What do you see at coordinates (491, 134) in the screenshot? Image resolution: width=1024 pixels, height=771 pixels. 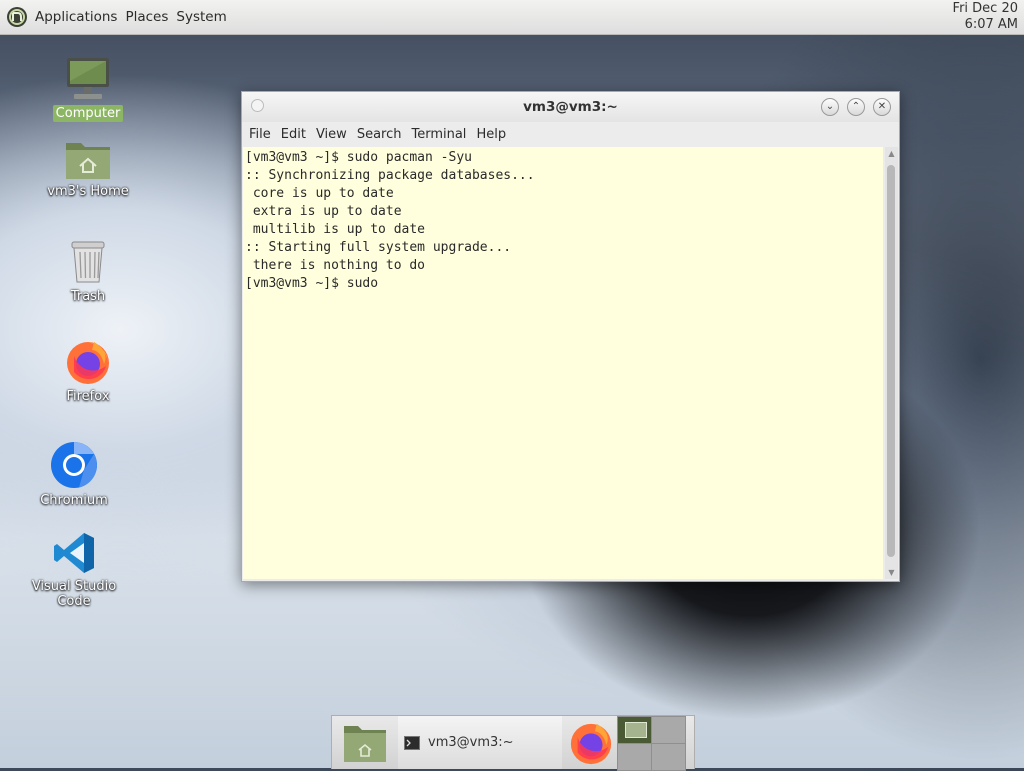 I see `menu-help: Help` at bounding box center [491, 134].